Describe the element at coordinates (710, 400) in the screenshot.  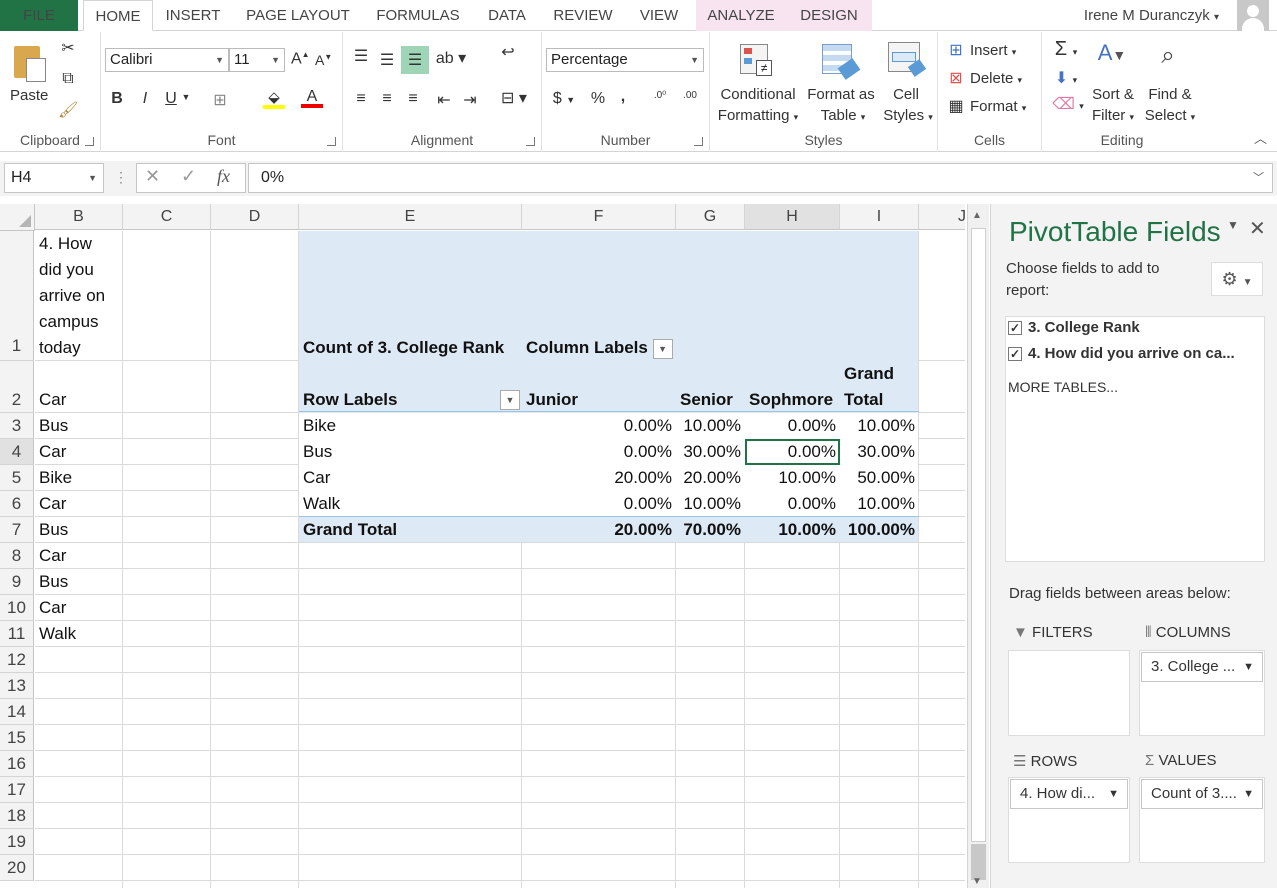
I see `pivot-col-header-senior: Senior` at that location.